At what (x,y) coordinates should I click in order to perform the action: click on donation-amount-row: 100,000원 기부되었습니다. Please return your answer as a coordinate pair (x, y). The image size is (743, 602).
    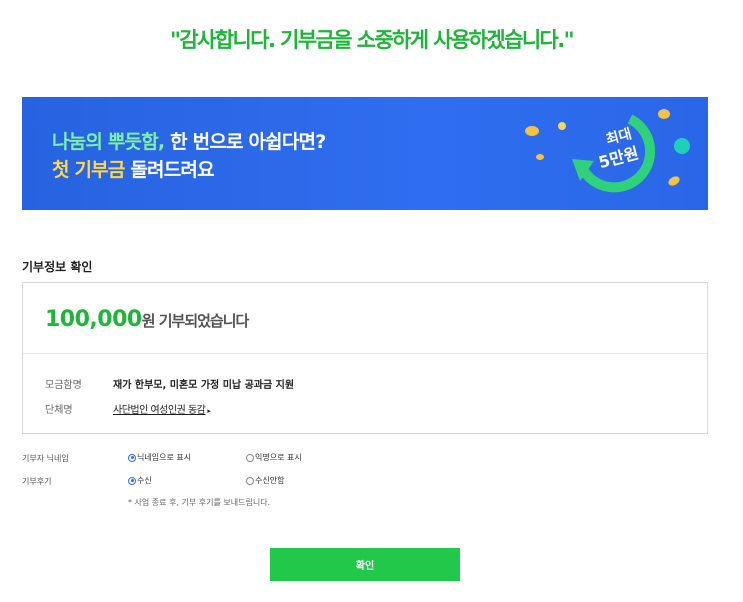
    Looking at the image, I should click on (147, 319).